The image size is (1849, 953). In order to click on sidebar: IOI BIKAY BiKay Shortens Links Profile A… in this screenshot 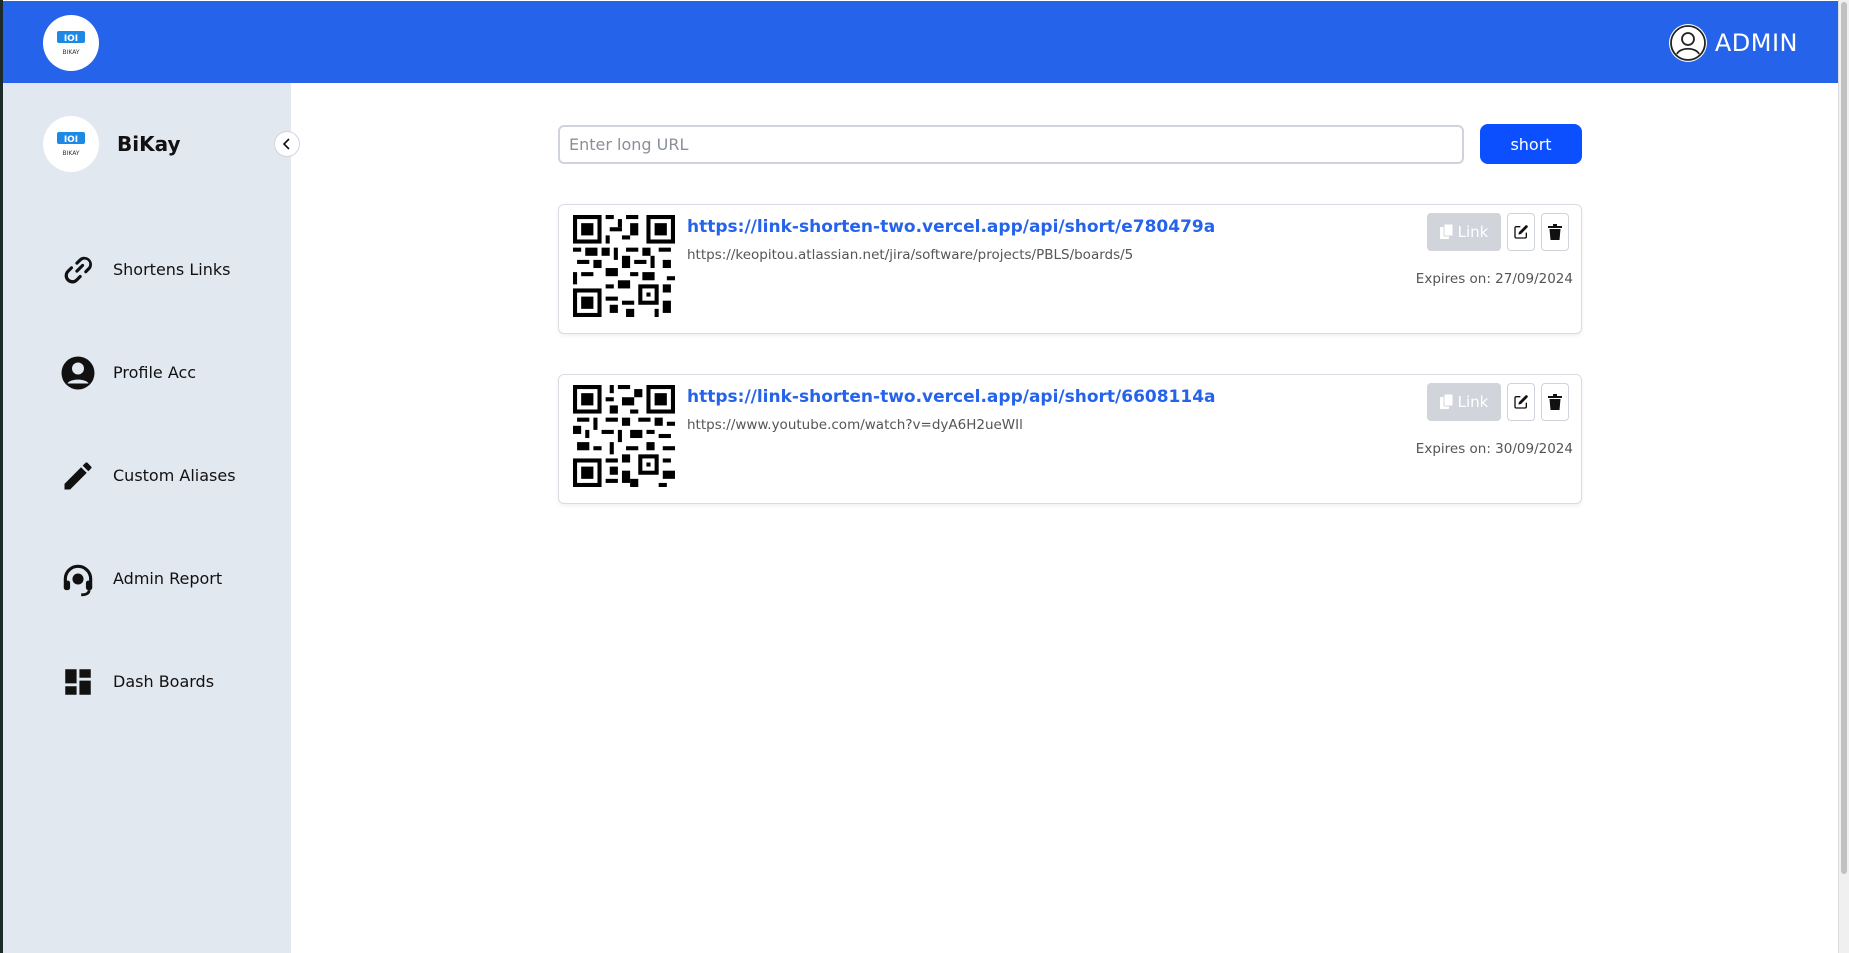, I will do `click(147, 518)`.